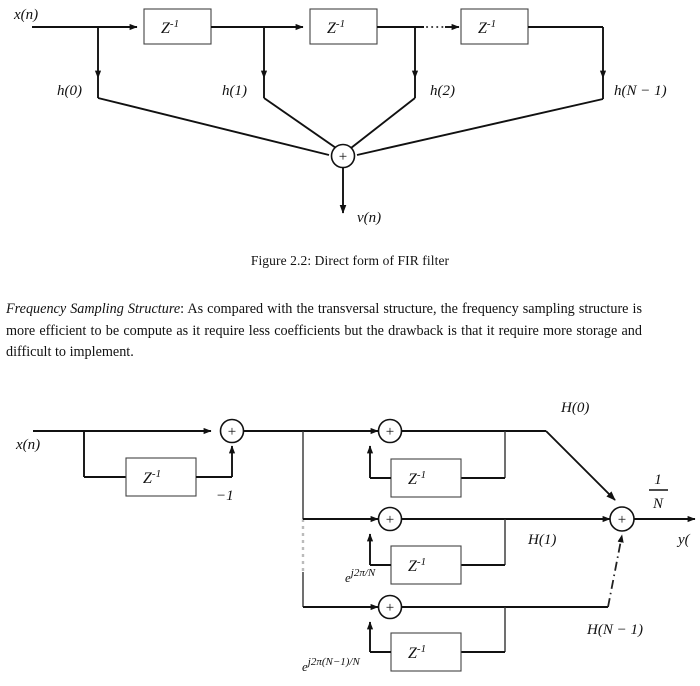 The width and height of the screenshot is (700, 686). I want to click on fs-output-label-yn: y(, so click(683, 540).